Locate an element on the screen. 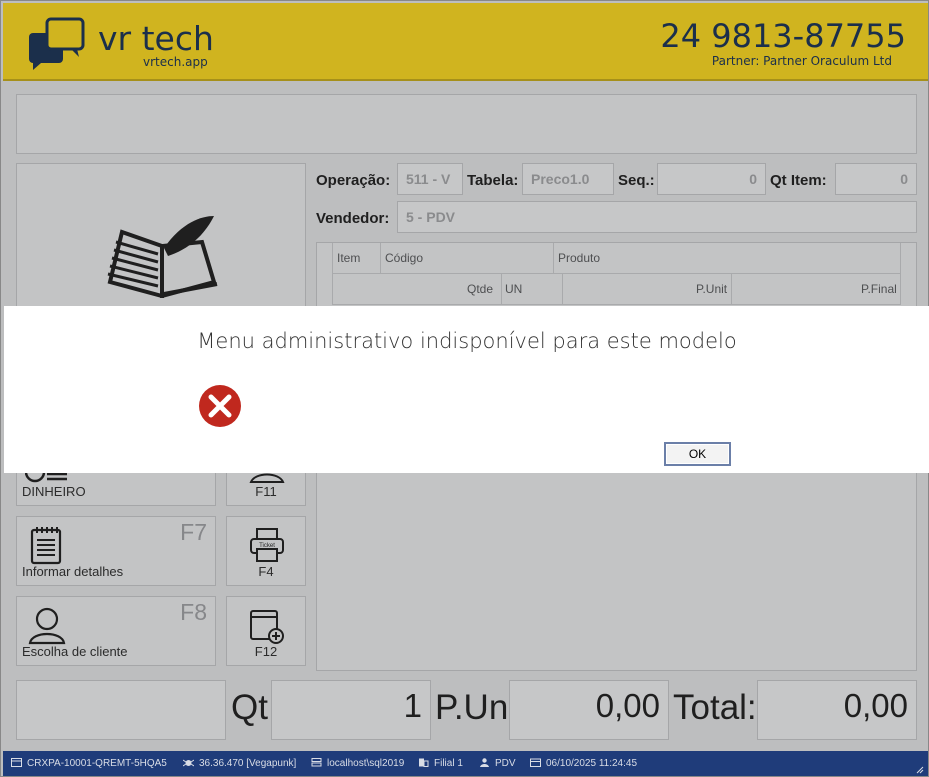 The width and height of the screenshot is (929, 777). user-text: PDV is located at coordinates (505, 763).